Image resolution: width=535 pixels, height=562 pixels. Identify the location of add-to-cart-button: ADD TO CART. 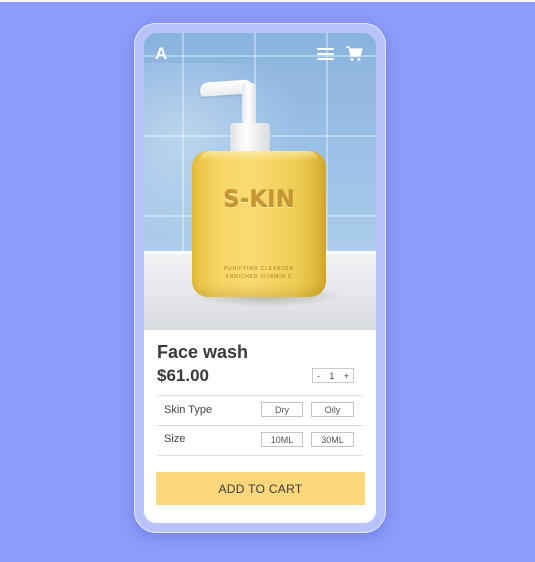
(260, 488).